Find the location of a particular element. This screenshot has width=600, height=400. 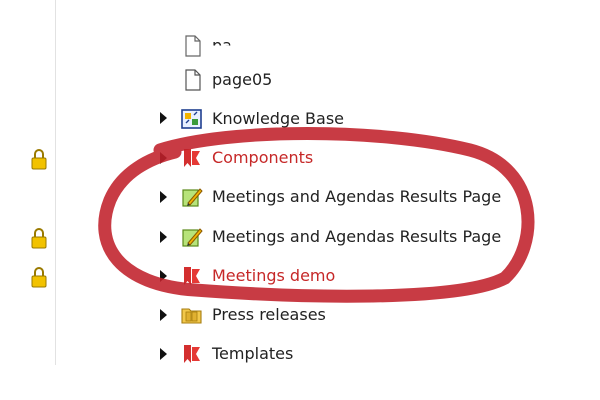

tree-gutter-divider is located at coordinates (55, 182).